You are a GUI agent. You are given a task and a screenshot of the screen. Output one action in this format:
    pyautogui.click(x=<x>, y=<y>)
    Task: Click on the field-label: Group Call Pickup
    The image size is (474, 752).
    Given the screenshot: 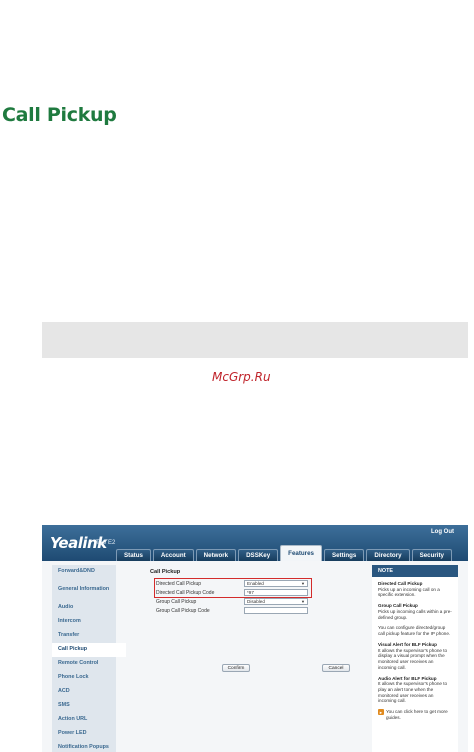 What is the action you would take?
    pyautogui.click(x=176, y=601)
    